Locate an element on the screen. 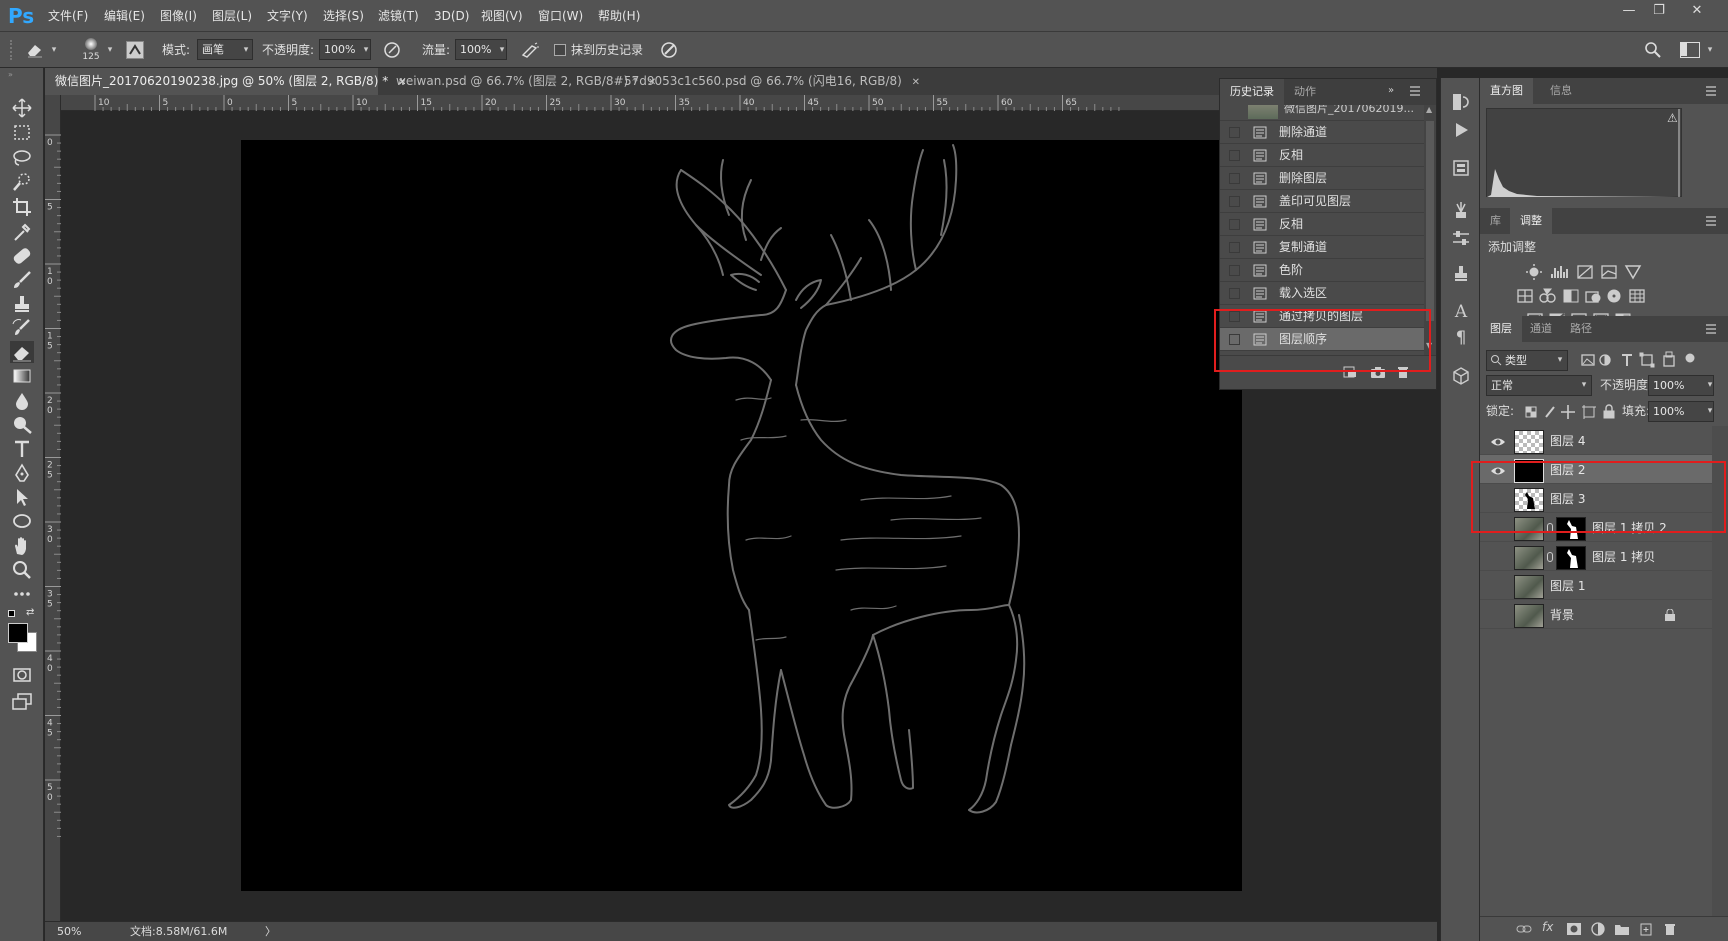  history-item: 盖印可见图层 is located at coordinates (1322, 201).